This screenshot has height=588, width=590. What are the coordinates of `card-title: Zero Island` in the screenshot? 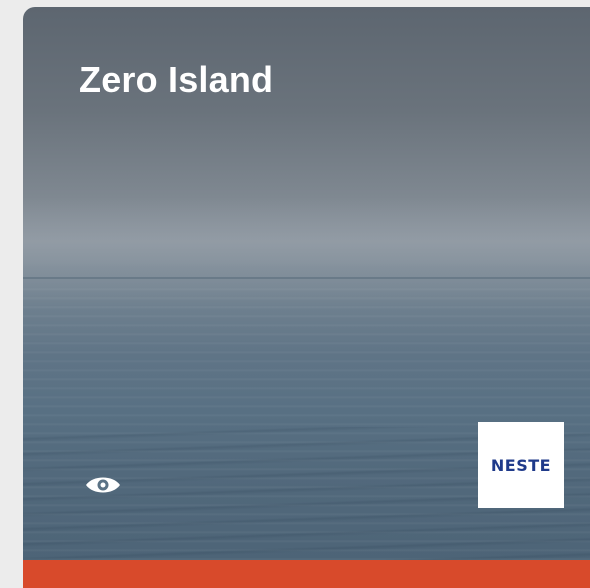 It's located at (176, 79).